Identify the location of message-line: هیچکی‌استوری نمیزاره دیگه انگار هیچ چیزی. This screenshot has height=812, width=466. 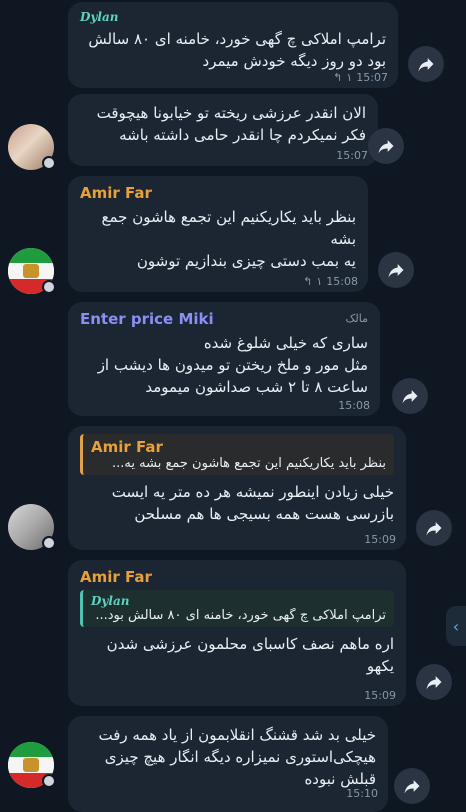
(240, 757).